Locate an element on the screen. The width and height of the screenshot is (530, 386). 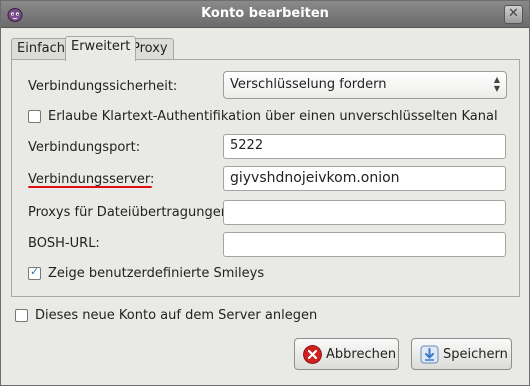
file-proxy-input is located at coordinates (364, 212).